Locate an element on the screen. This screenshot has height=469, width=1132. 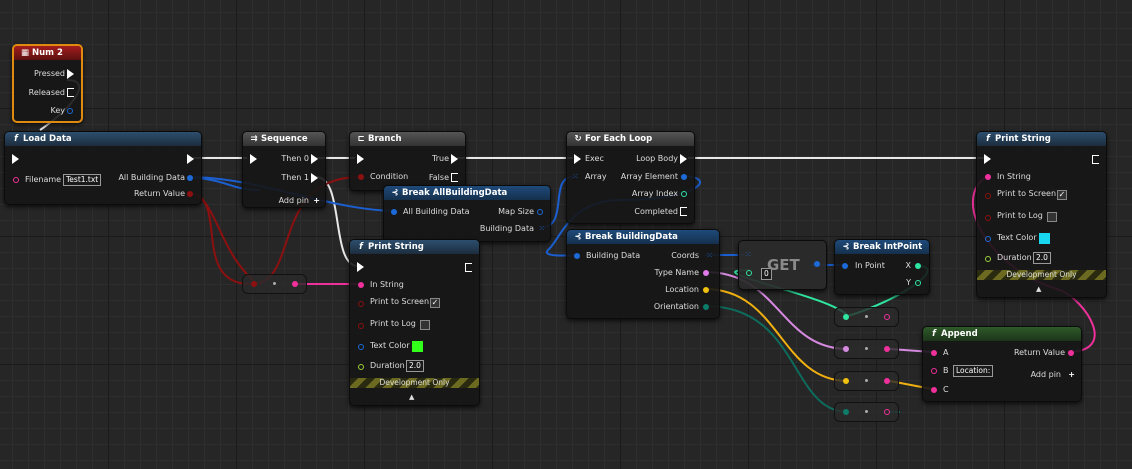
sequence-icon: ⇉ is located at coordinates (254, 139).